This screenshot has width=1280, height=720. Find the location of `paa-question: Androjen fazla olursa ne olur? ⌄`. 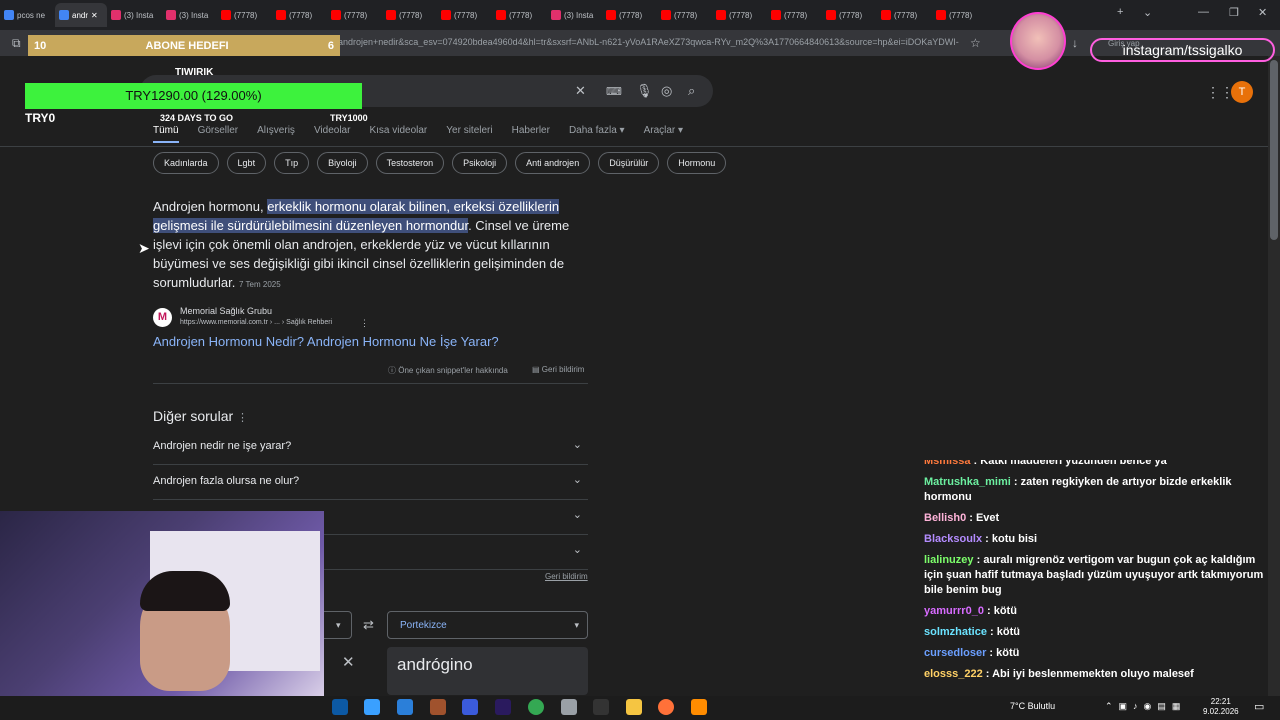

paa-question: Androjen fazla olursa ne olur? ⌄ is located at coordinates (370, 482).